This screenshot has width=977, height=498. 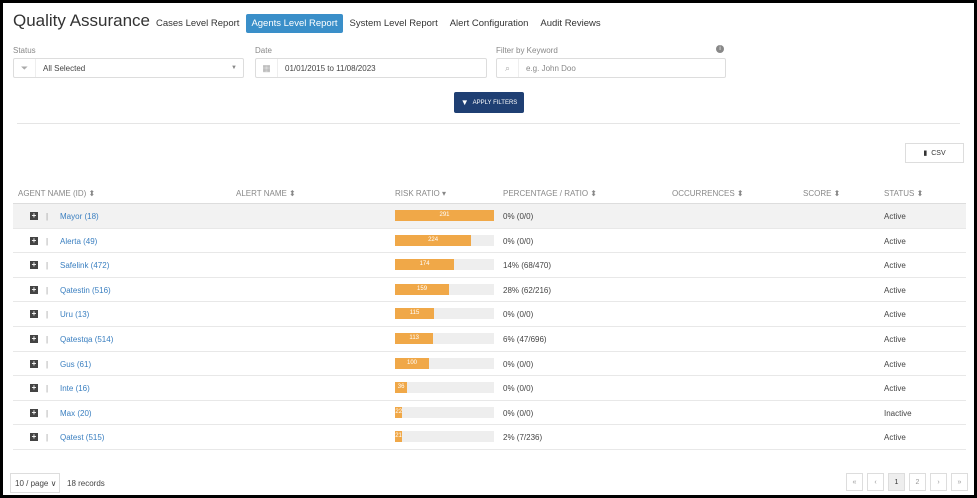 What do you see at coordinates (523, 438) in the screenshot?
I see `percentage-ratio: 2% (7/236)` at bounding box center [523, 438].